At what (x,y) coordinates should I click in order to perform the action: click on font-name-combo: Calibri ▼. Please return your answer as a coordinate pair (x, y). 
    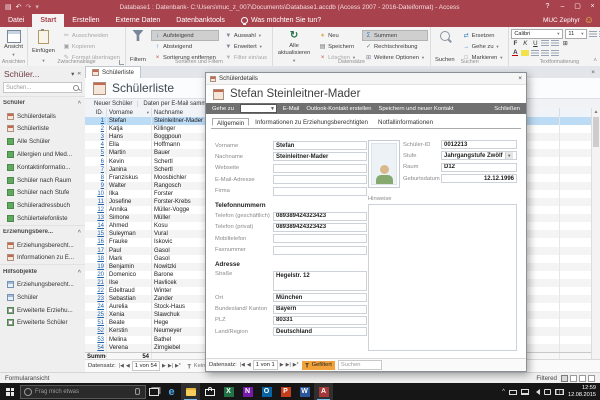
    Looking at the image, I should click on (537, 33).